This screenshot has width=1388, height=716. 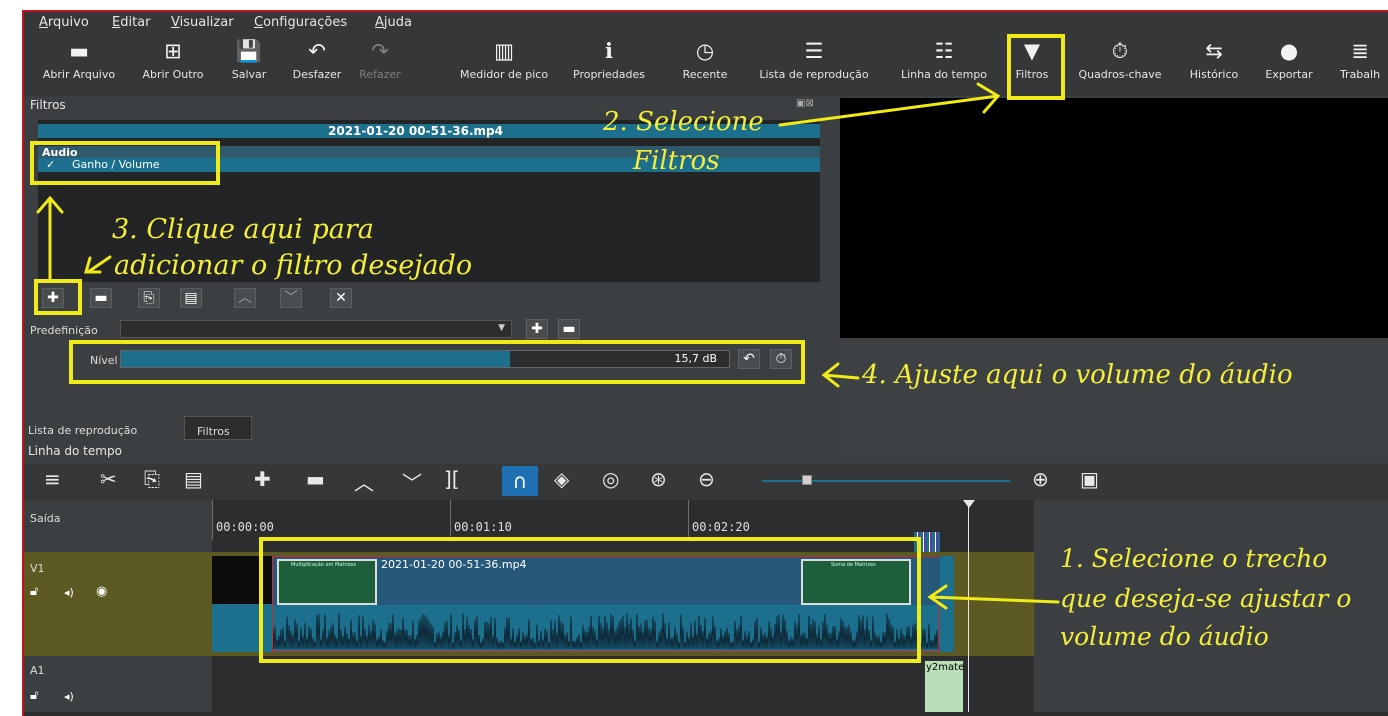 I want to click on chevron-down-icon: ▼, so click(x=501, y=328).